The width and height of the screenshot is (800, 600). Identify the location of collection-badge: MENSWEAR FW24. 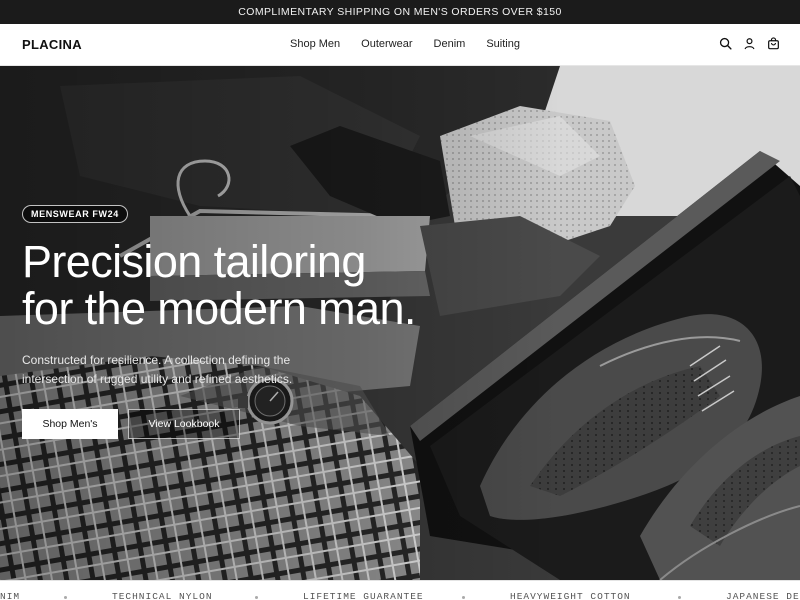
(75, 214).